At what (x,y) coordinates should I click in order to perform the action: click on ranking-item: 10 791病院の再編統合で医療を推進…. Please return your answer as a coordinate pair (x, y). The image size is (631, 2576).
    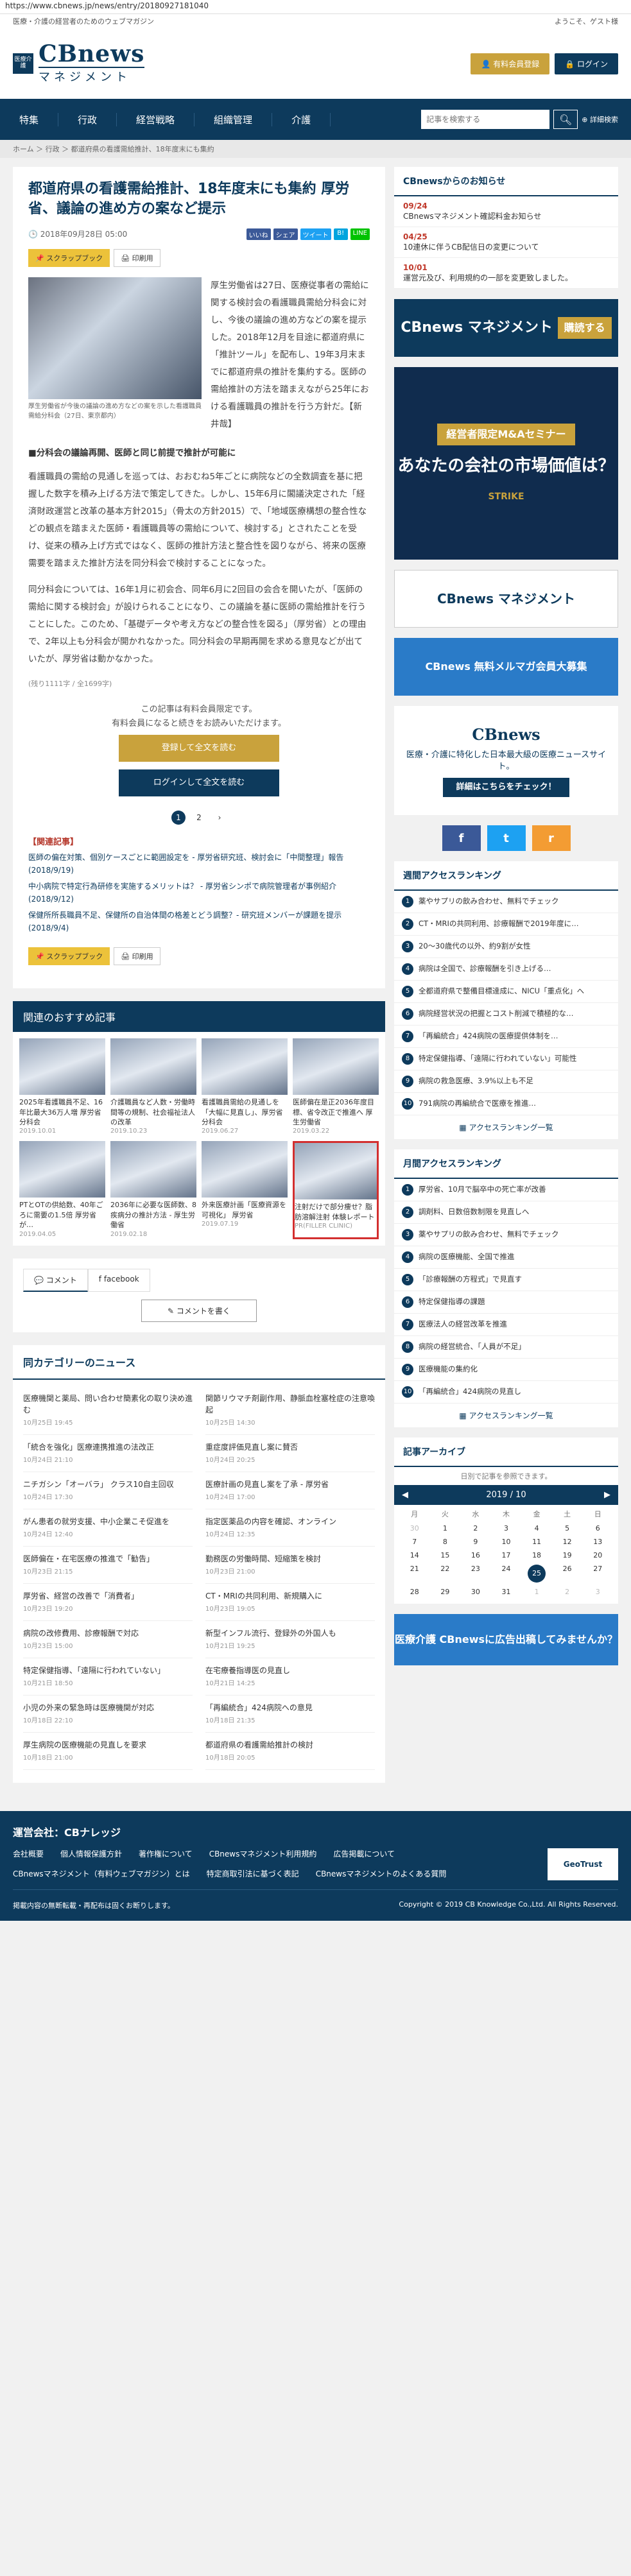
    Looking at the image, I should click on (506, 1104).